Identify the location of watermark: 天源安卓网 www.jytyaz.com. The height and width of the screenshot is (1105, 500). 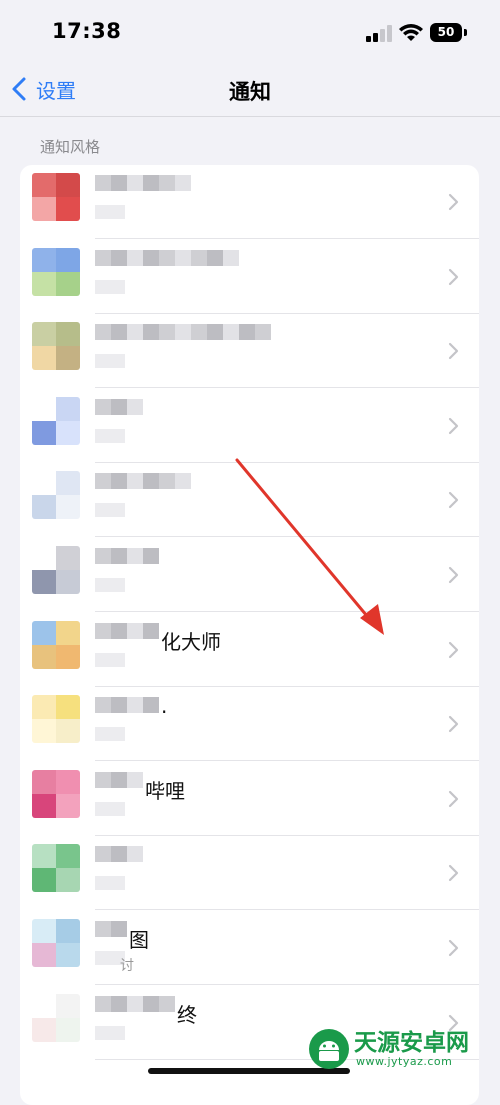
(388, 1049).